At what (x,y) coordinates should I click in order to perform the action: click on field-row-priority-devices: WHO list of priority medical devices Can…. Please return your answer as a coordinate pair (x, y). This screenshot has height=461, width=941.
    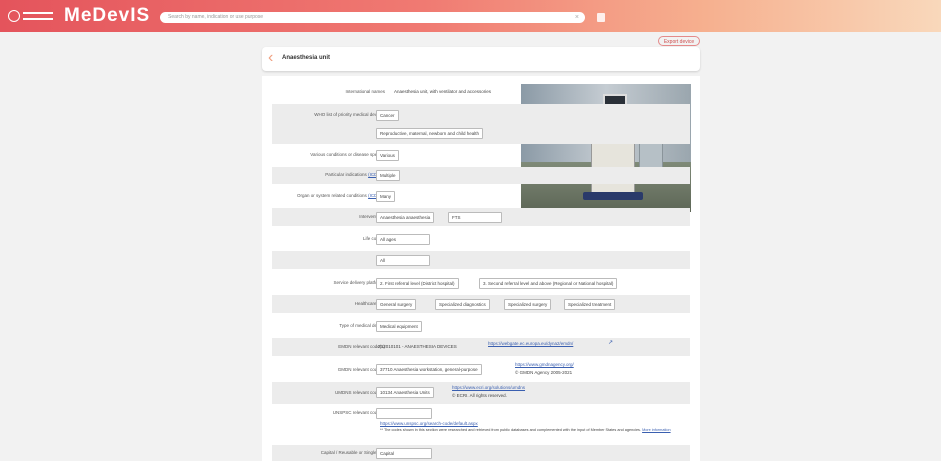
    Looking at the image, I should click on (481, 124).